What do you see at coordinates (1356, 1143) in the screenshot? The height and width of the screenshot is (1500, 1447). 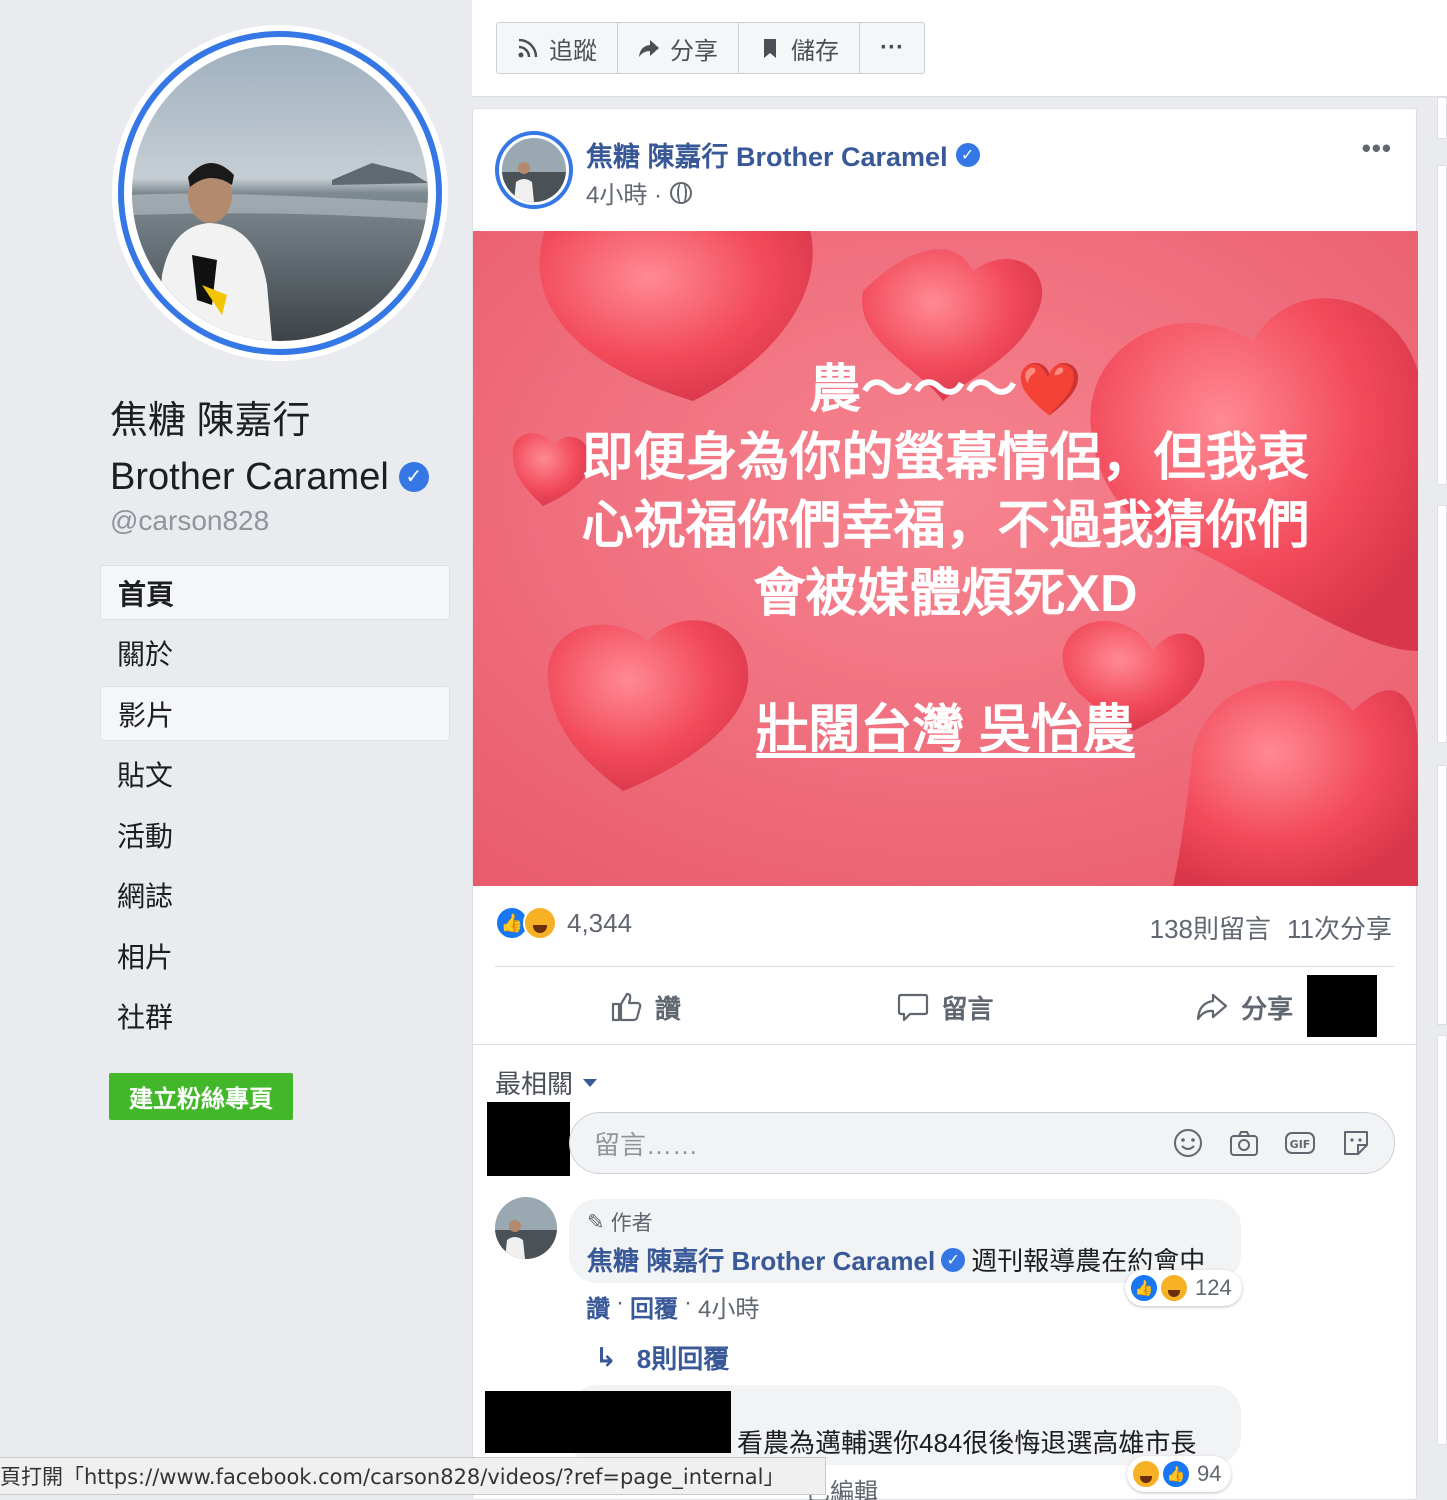 I see `sticker-icon` at bounding box center [1356, 1143].